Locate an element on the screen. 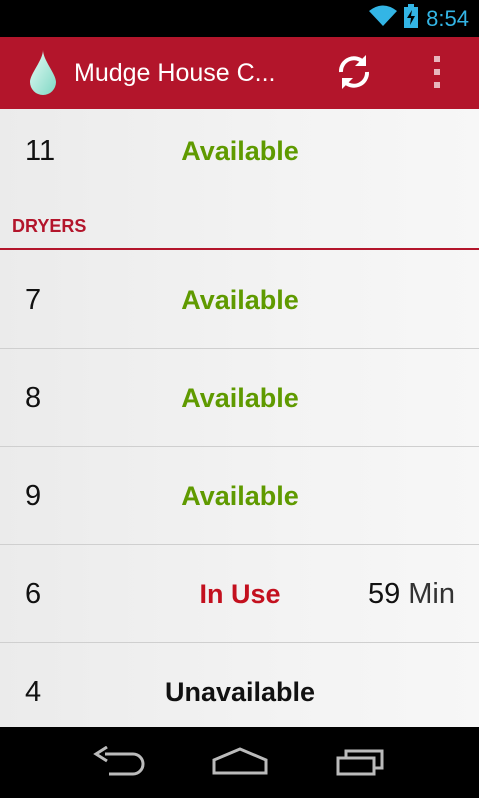 This screenshot has height=798, width=479. water-drop-icon is located at coordinates (43, 73).